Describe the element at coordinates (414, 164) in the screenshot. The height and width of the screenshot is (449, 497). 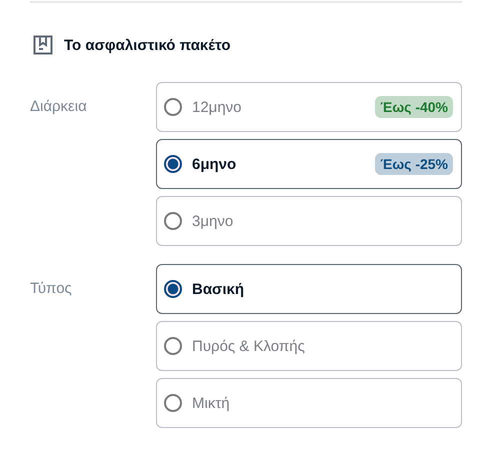
I see `discount-tag: Έως -25%` at that location.